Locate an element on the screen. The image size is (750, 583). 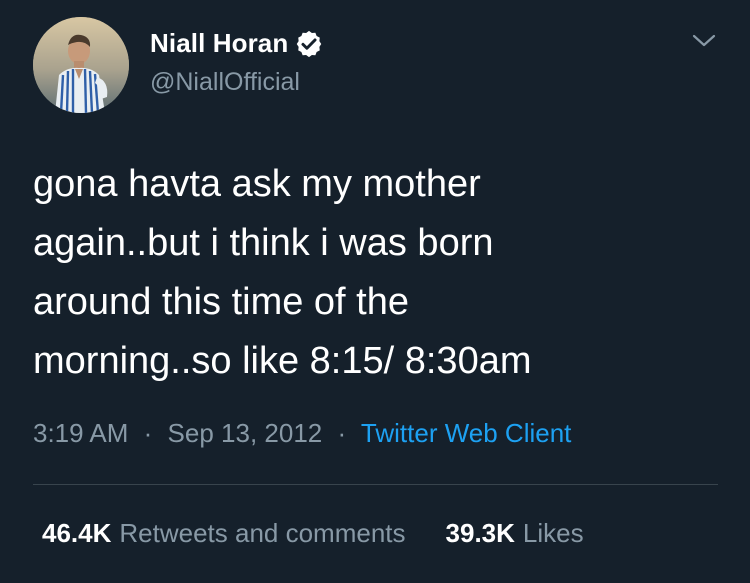
retweets-count: 46.4K is located at coordinates (77, 533).